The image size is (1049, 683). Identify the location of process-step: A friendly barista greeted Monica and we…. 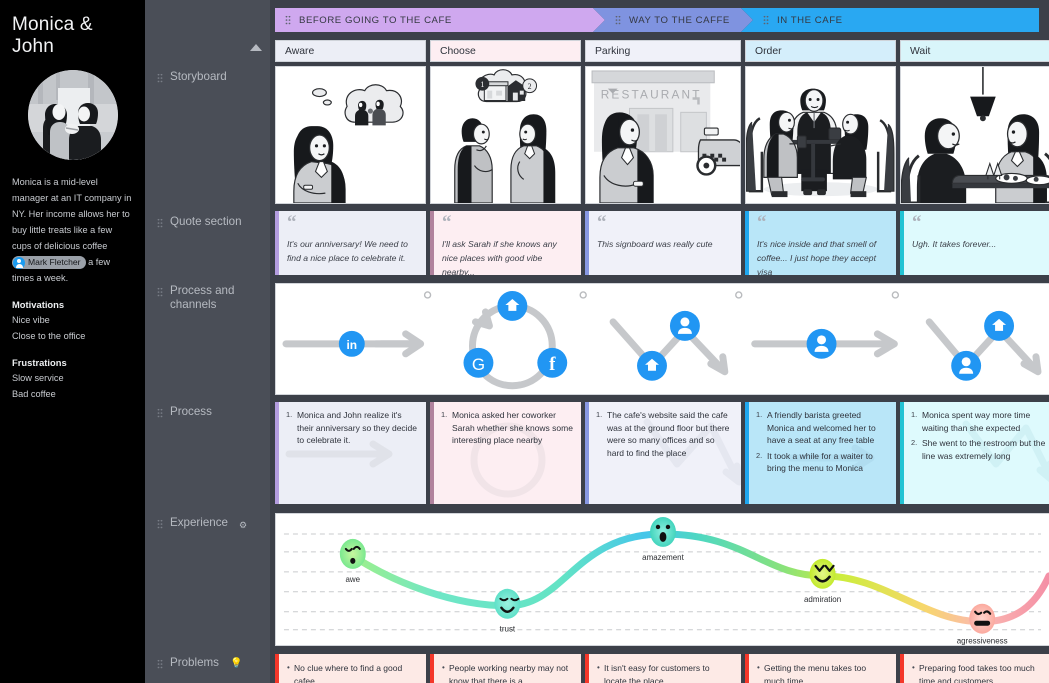
(816, 427).